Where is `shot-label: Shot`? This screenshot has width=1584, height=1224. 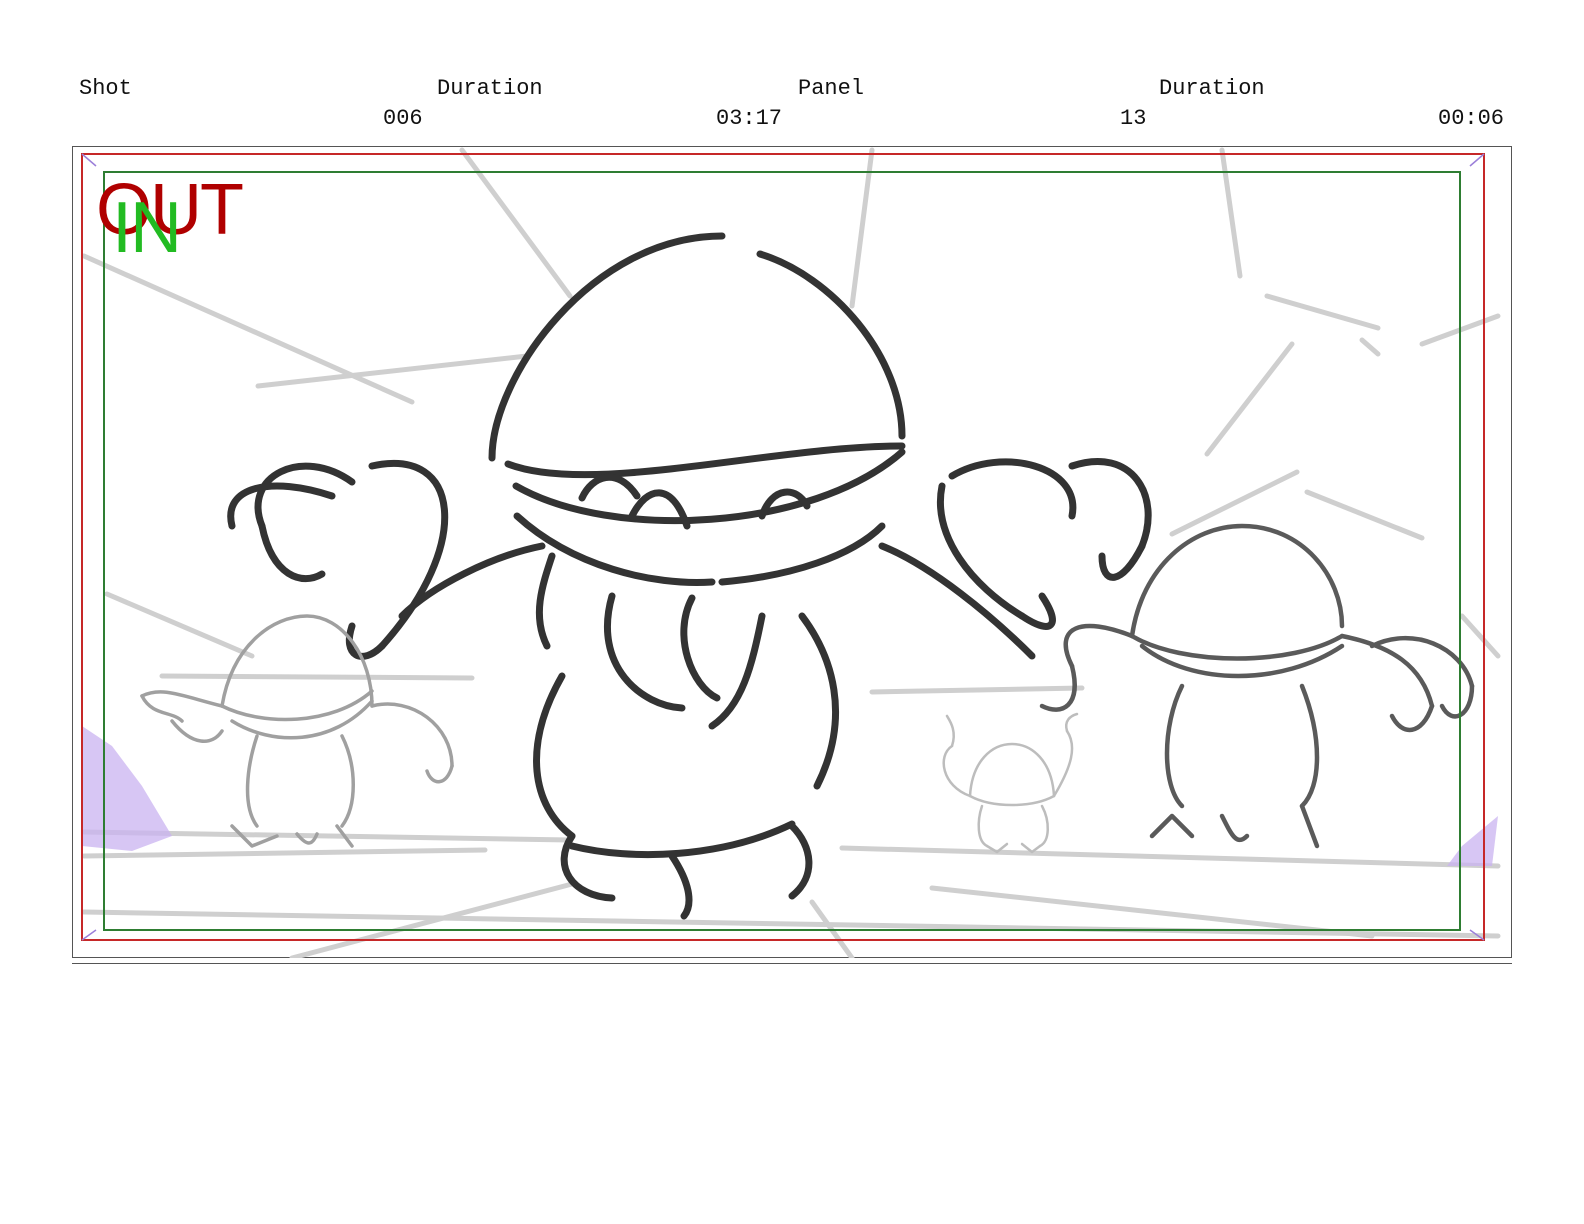
shot-label: Shot is located at coordinates (105, 88).